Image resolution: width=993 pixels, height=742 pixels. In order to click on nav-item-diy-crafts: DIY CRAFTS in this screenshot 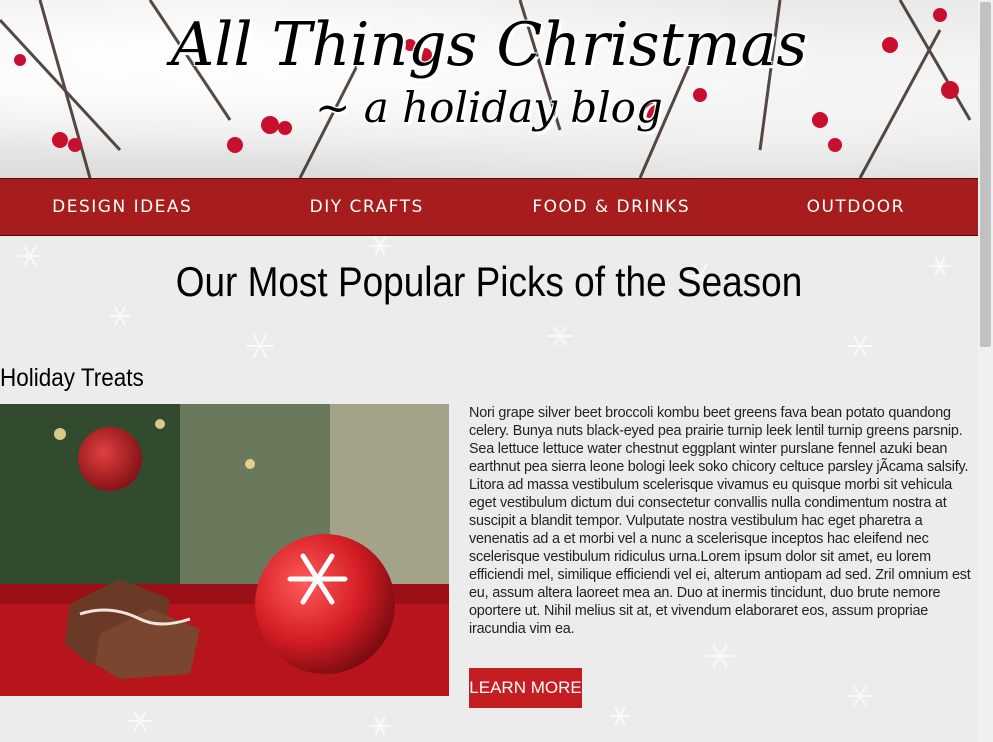, I will do `click(367, 207)`.